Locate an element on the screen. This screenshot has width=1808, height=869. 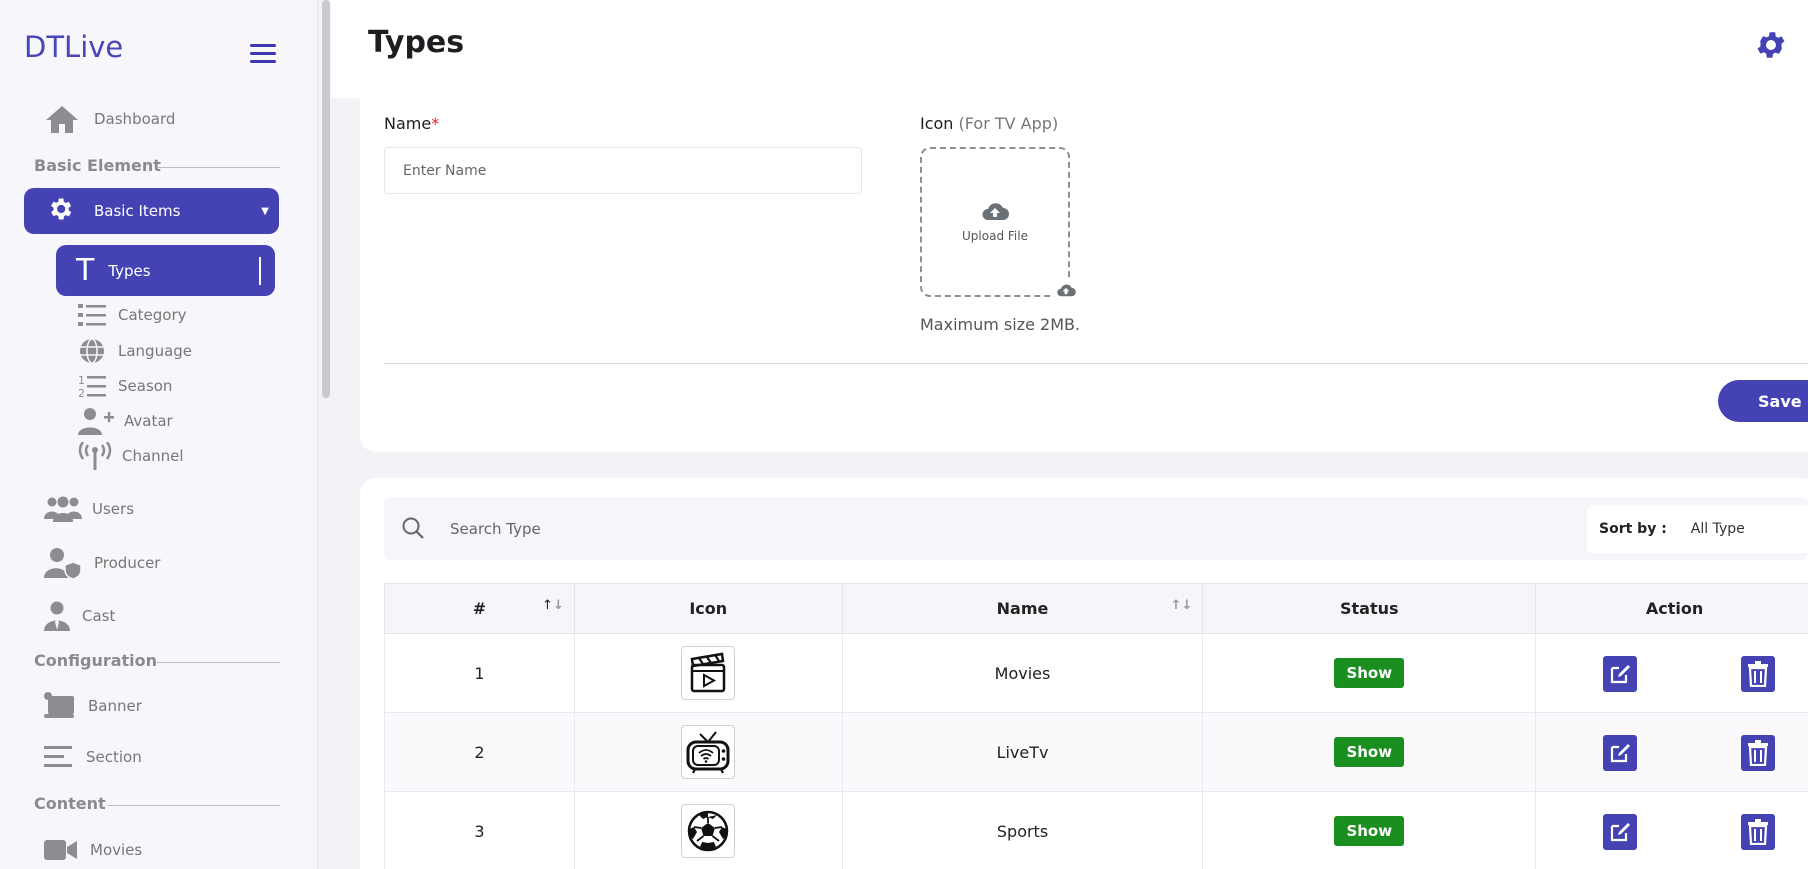
sidebar-item-language: Language is located at coordinates (135, 351).